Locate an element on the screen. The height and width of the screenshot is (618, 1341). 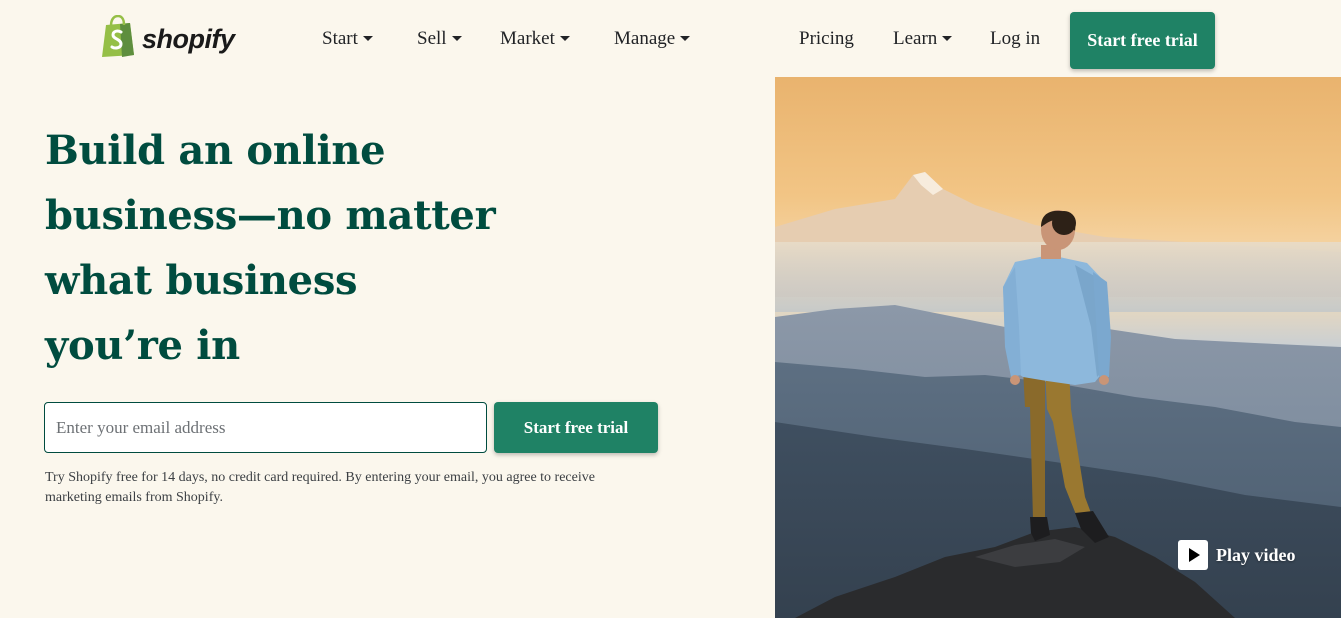
logo-wordmark: shopify is located at coordinates (188, 38).